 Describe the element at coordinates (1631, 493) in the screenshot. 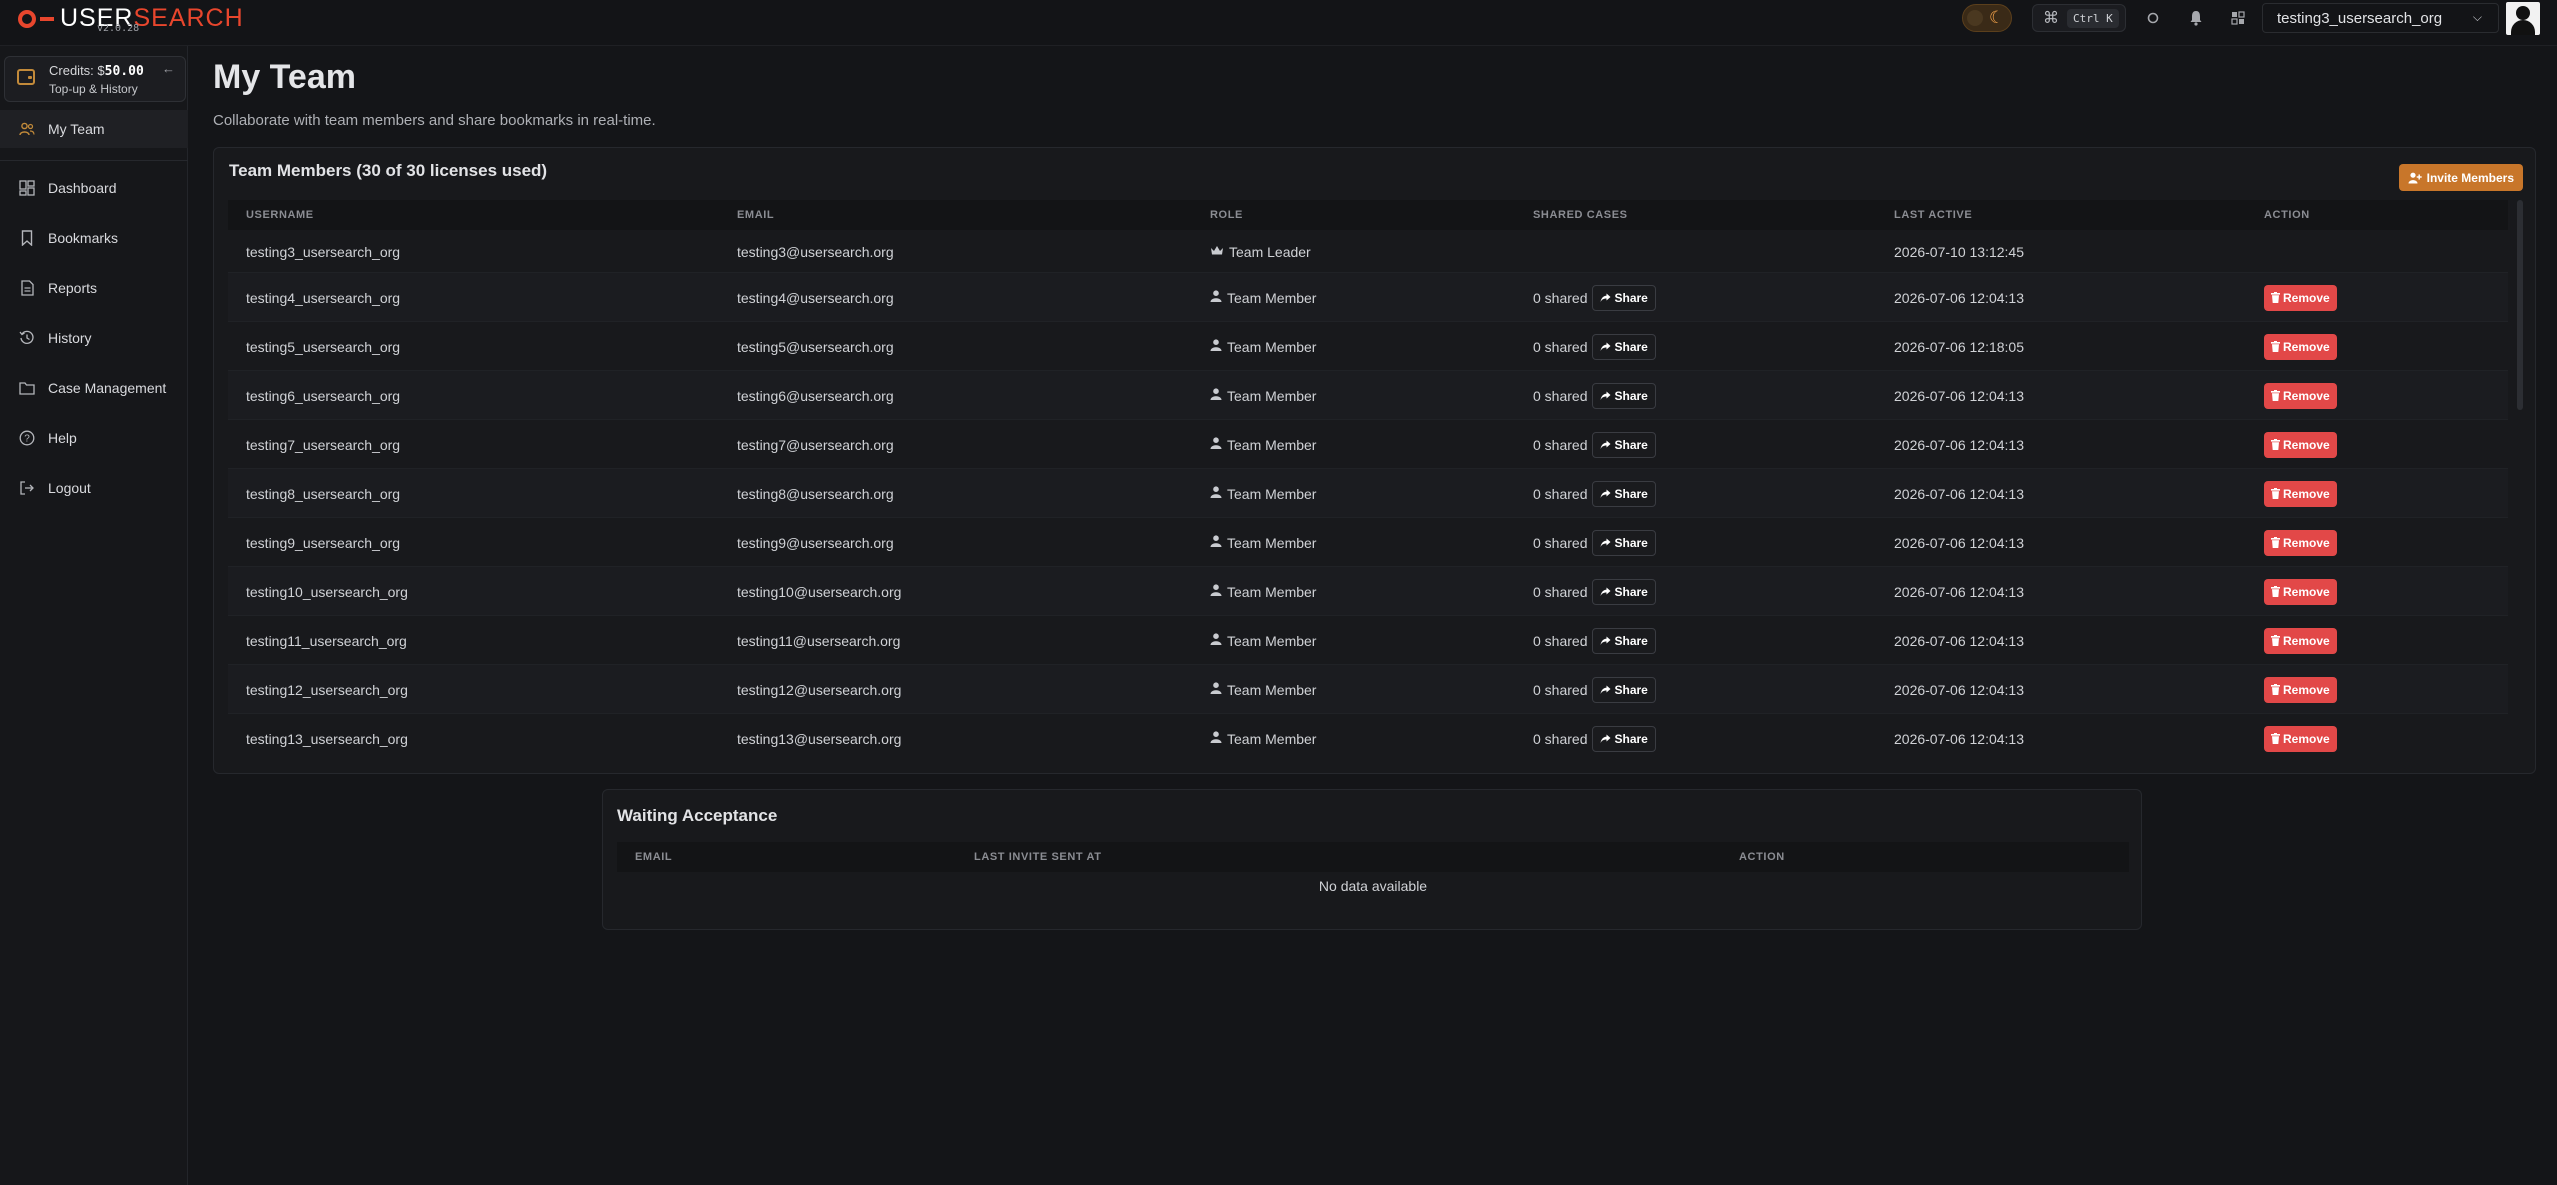

I see `share-label: Share` at that location.